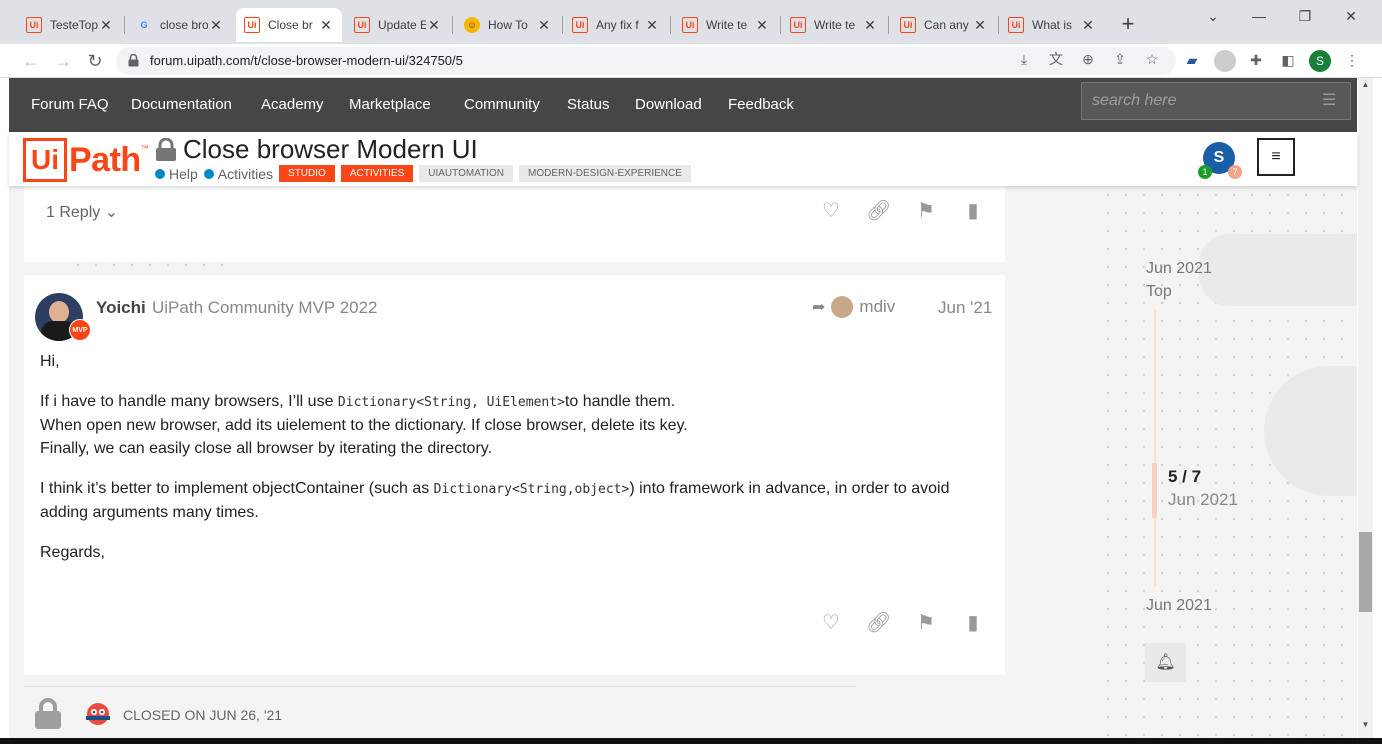  What do you see at coordinates (1179, 269) in the screenshot?
I see `timeline-start-date: Jun 2021` at bounding box center [1179, 269].